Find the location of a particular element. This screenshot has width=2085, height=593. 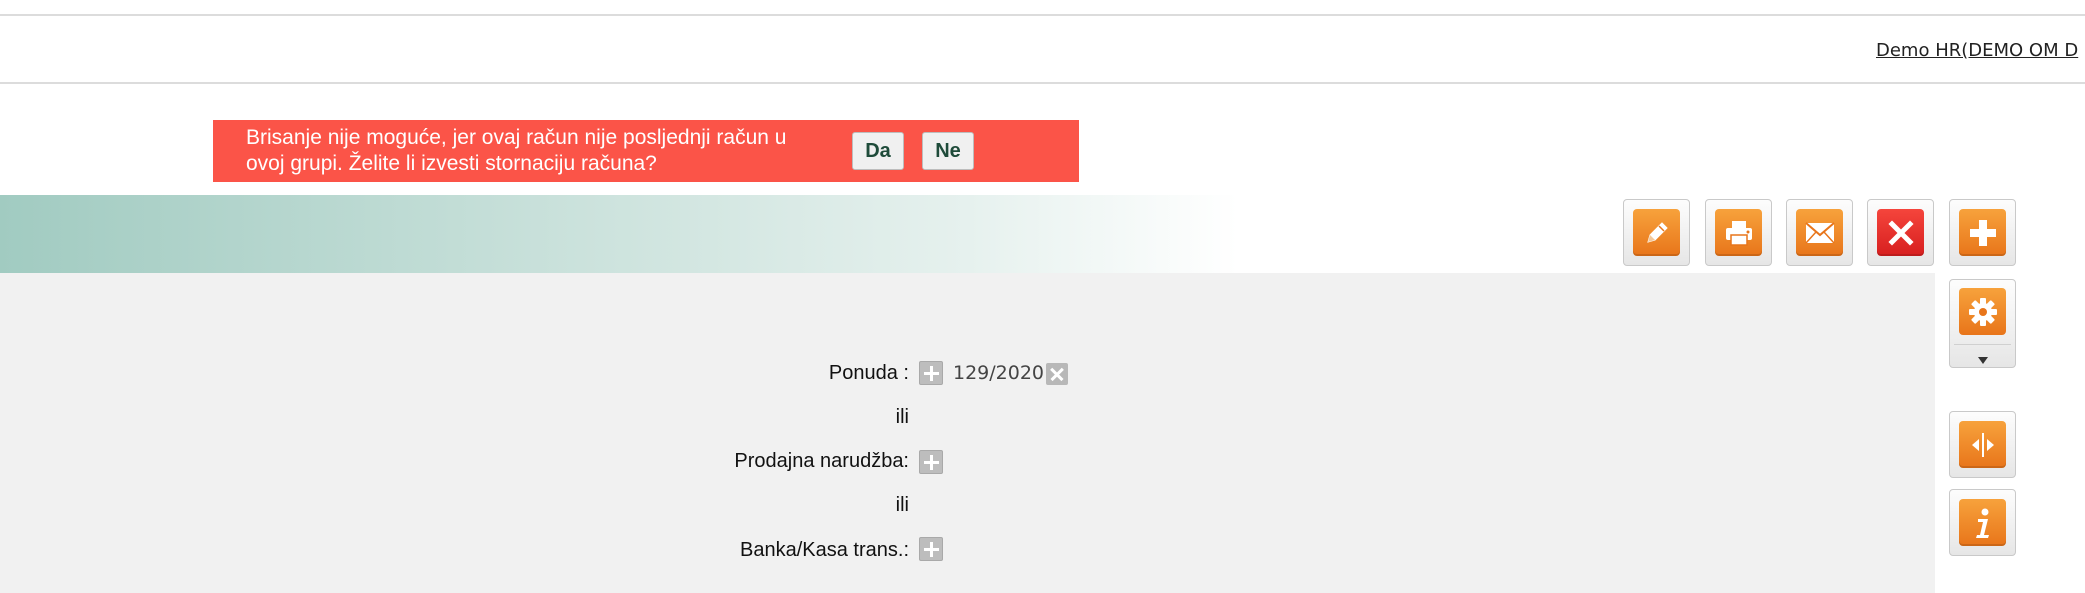

add-banka-button is located at coordinates (931, 549).